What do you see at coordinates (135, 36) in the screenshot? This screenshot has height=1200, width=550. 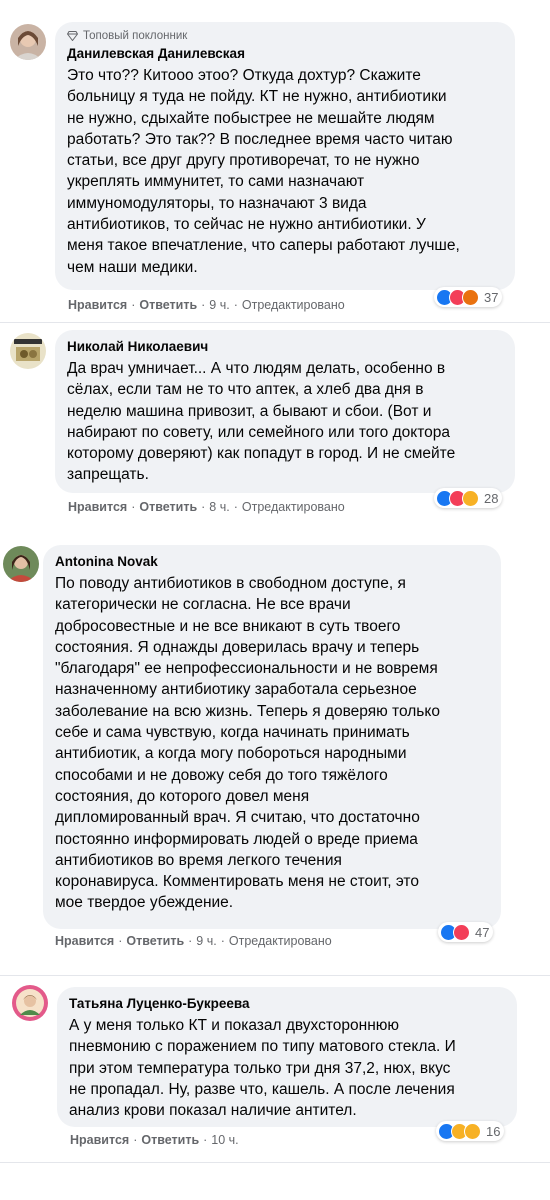 I see `badge-label: Топовый поклонник` at bounding box center [135, 36].